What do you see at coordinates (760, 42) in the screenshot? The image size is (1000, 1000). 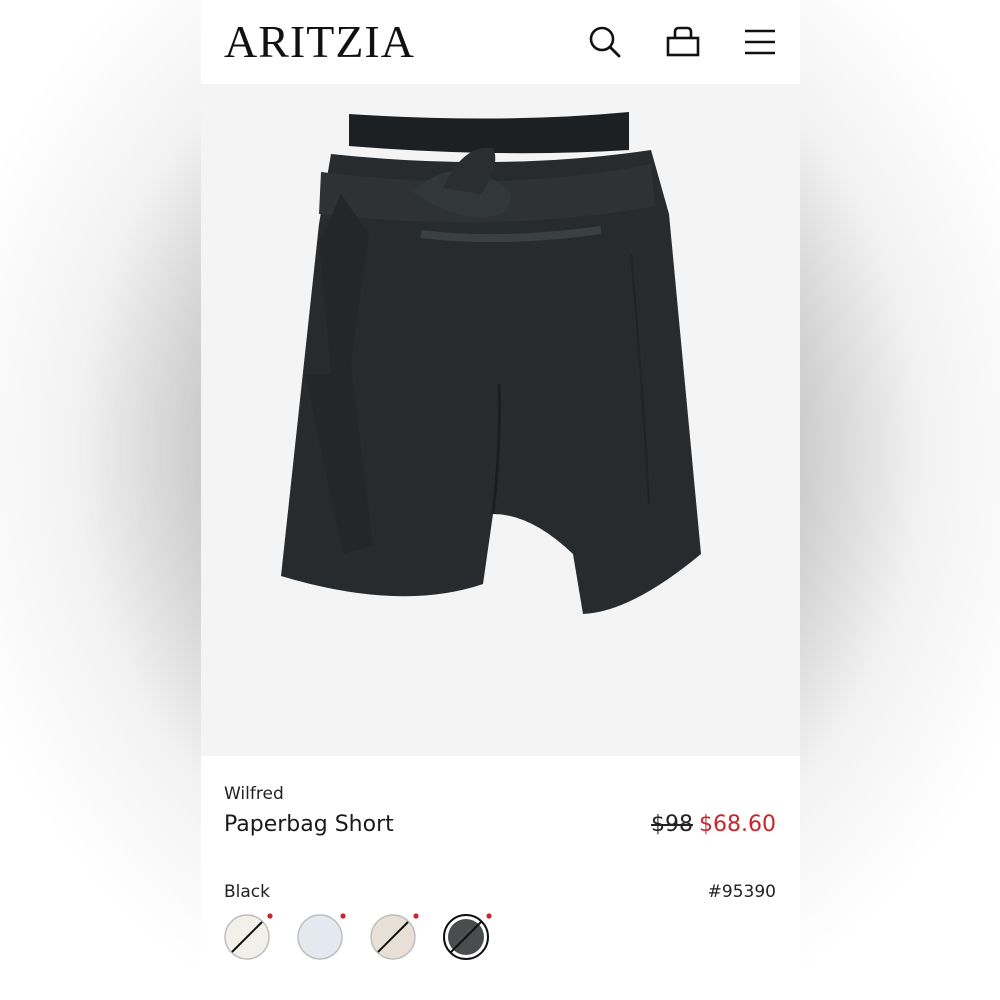 I see `menu-icon` at bounding box center [760, 42].